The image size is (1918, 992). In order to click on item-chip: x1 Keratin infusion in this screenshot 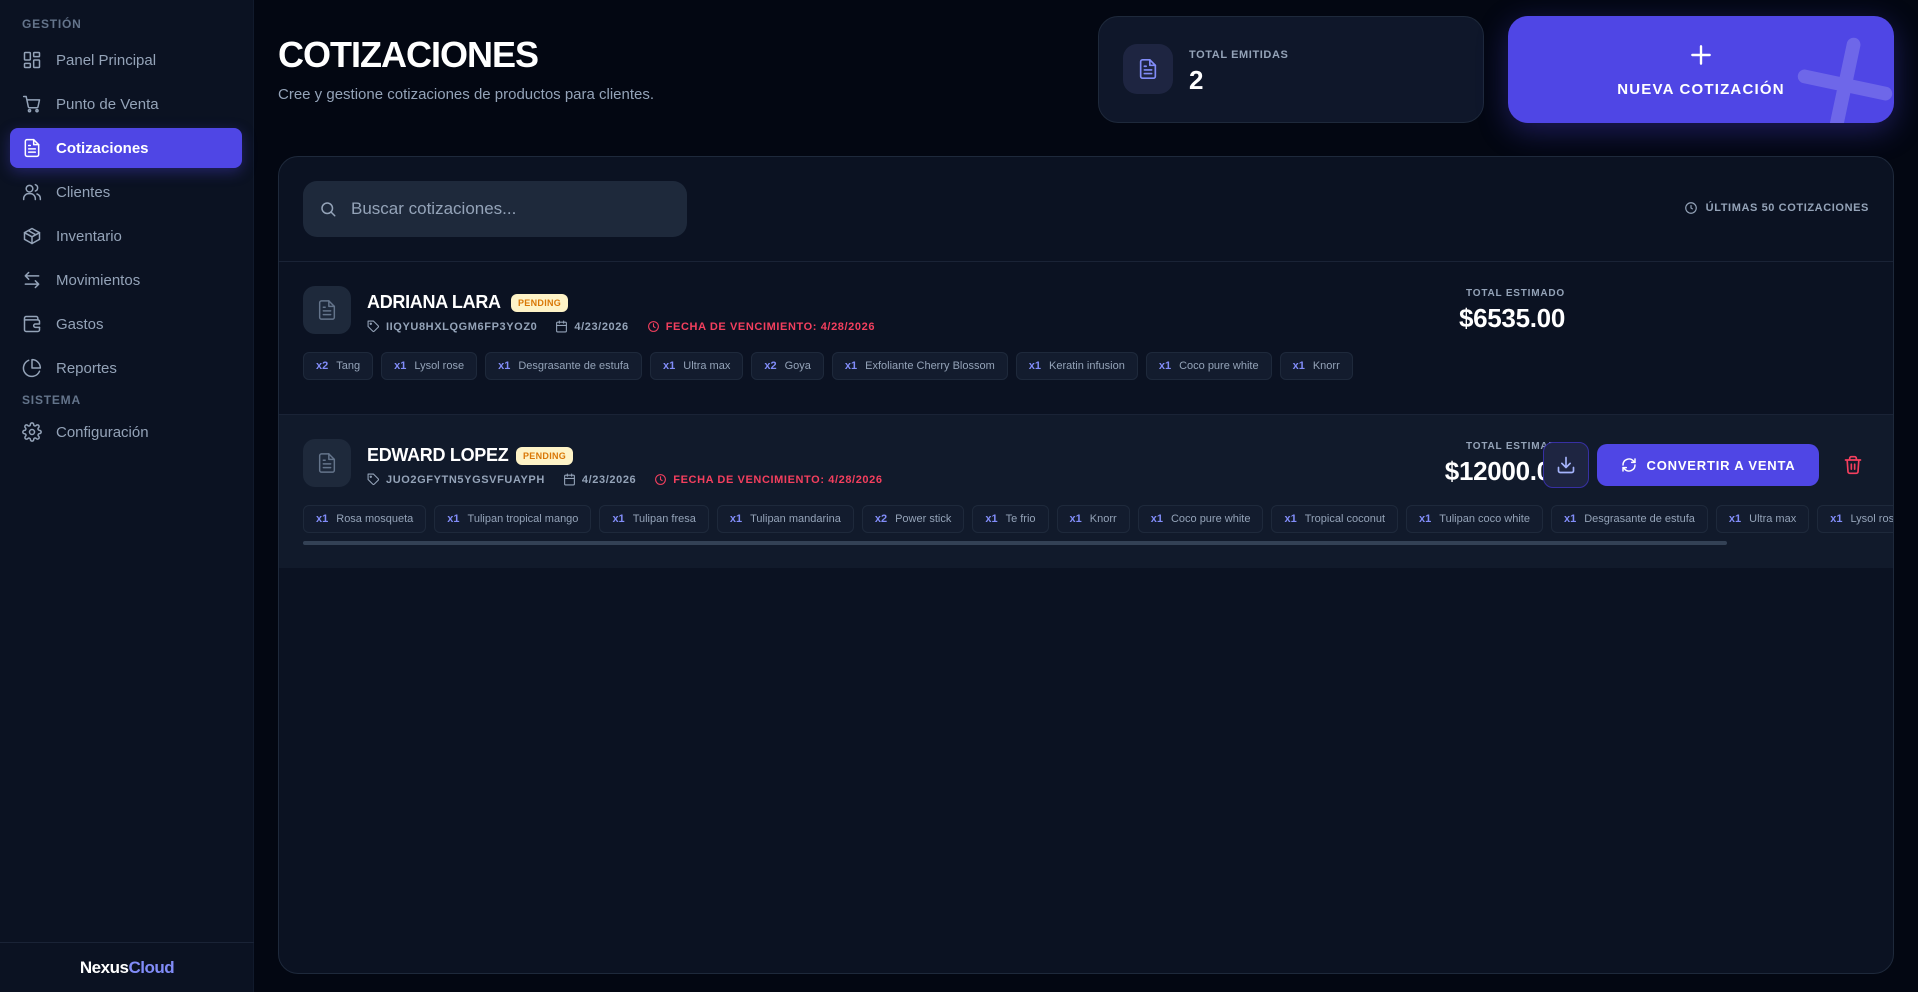, I will do `click(1076, 366)`.